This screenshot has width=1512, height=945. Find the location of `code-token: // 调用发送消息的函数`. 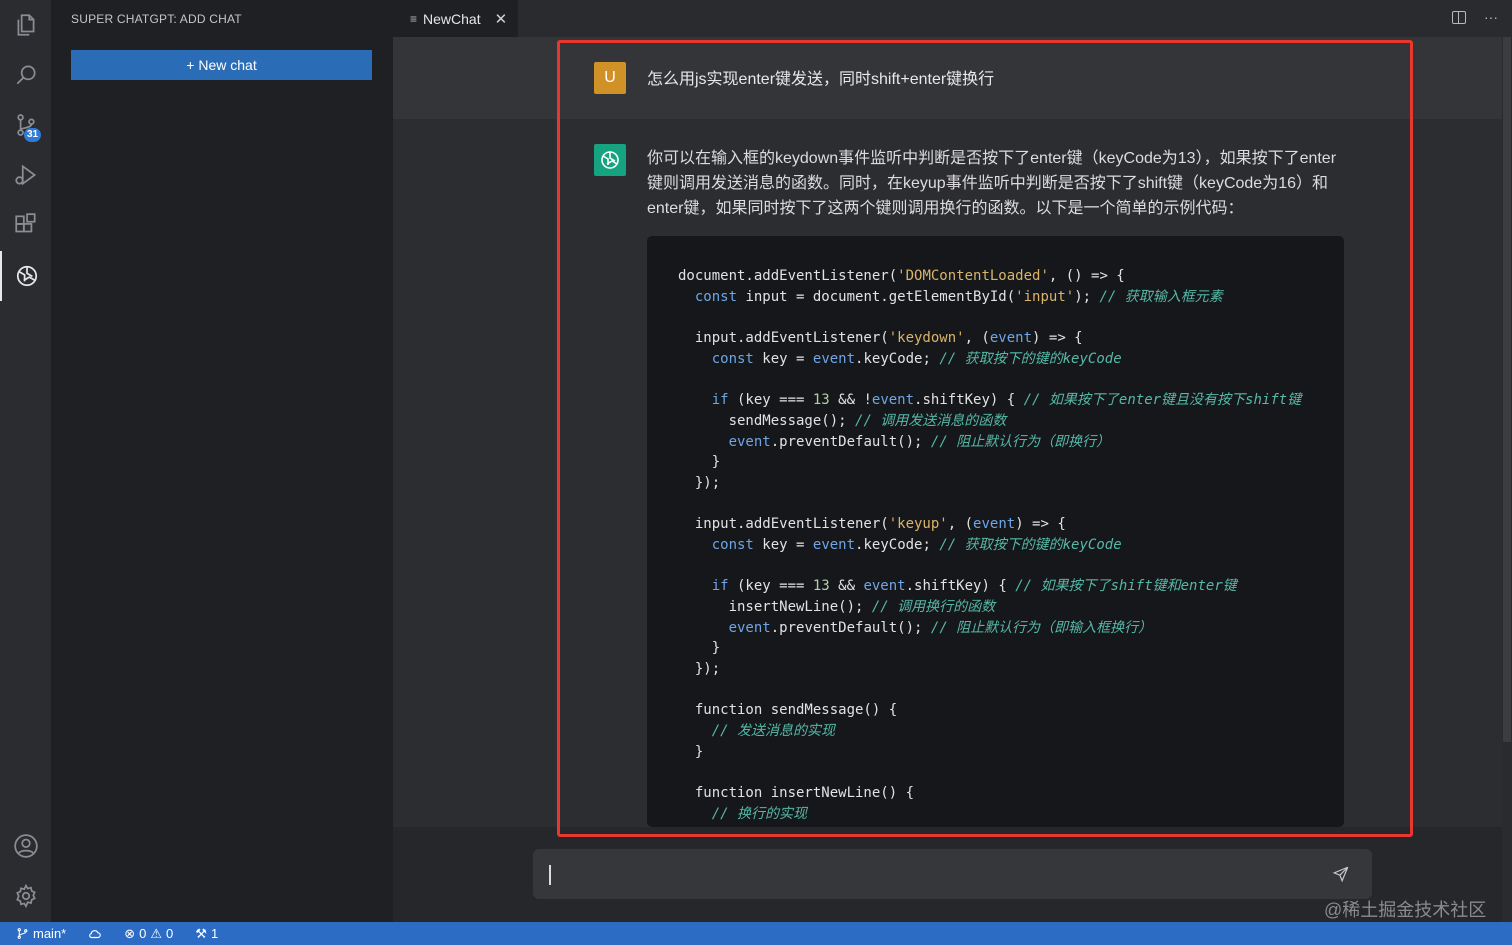

code-token: // 调用发送消息的函数 is located at coordinates (931, 420).